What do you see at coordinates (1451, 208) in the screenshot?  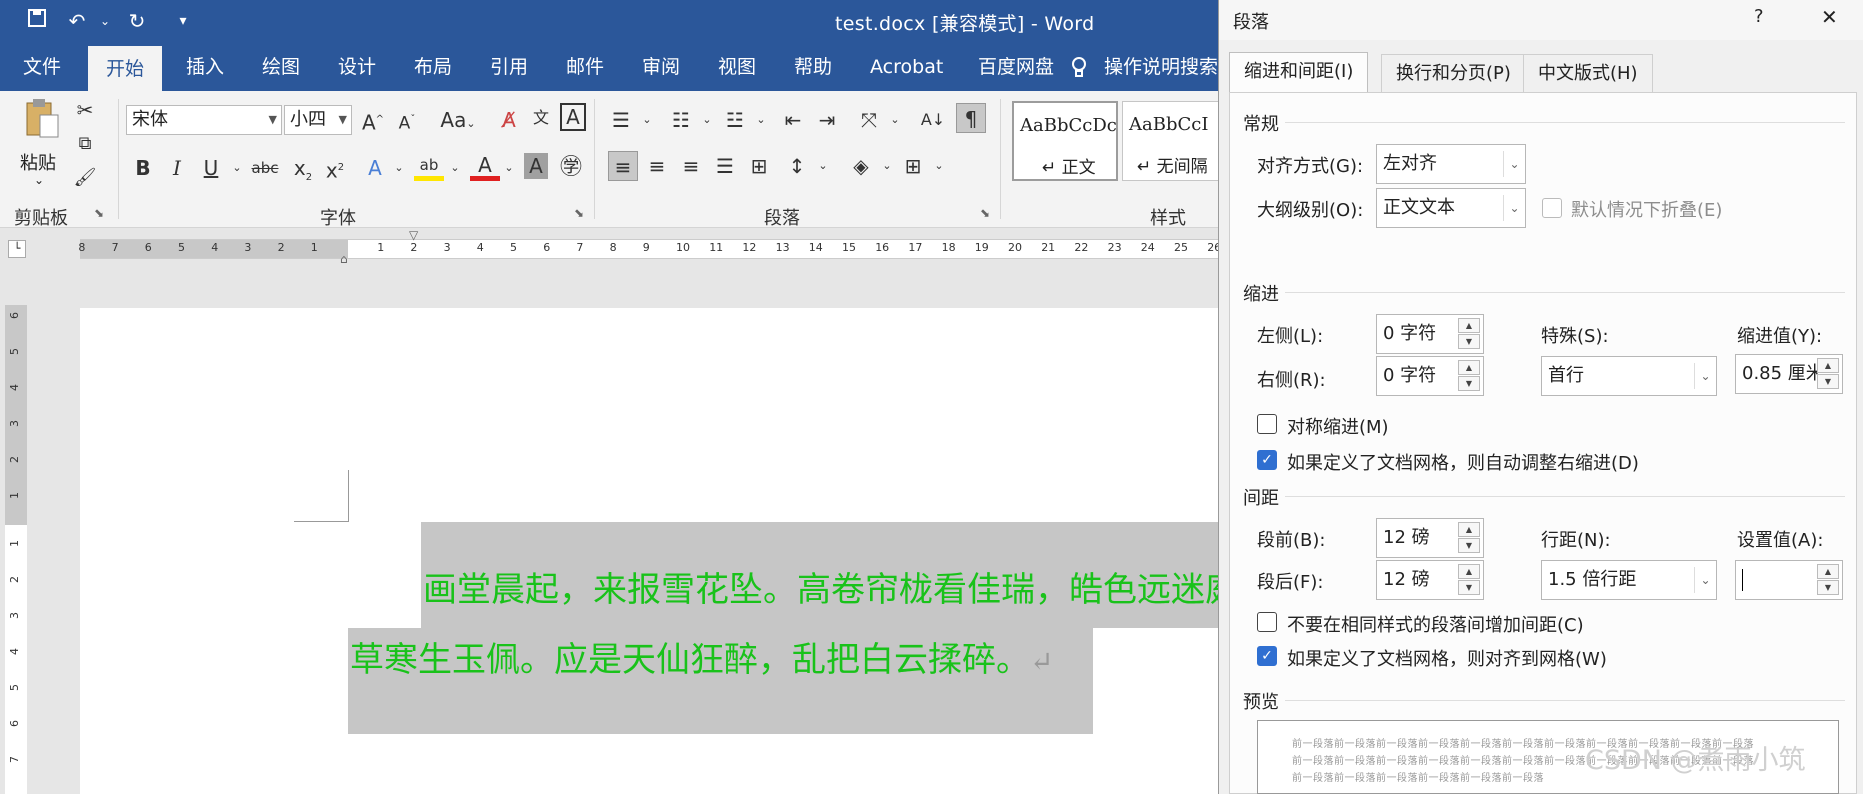 I see `outline-level-select: 正文文本 ⌄` at bounding box center [1451, 208].